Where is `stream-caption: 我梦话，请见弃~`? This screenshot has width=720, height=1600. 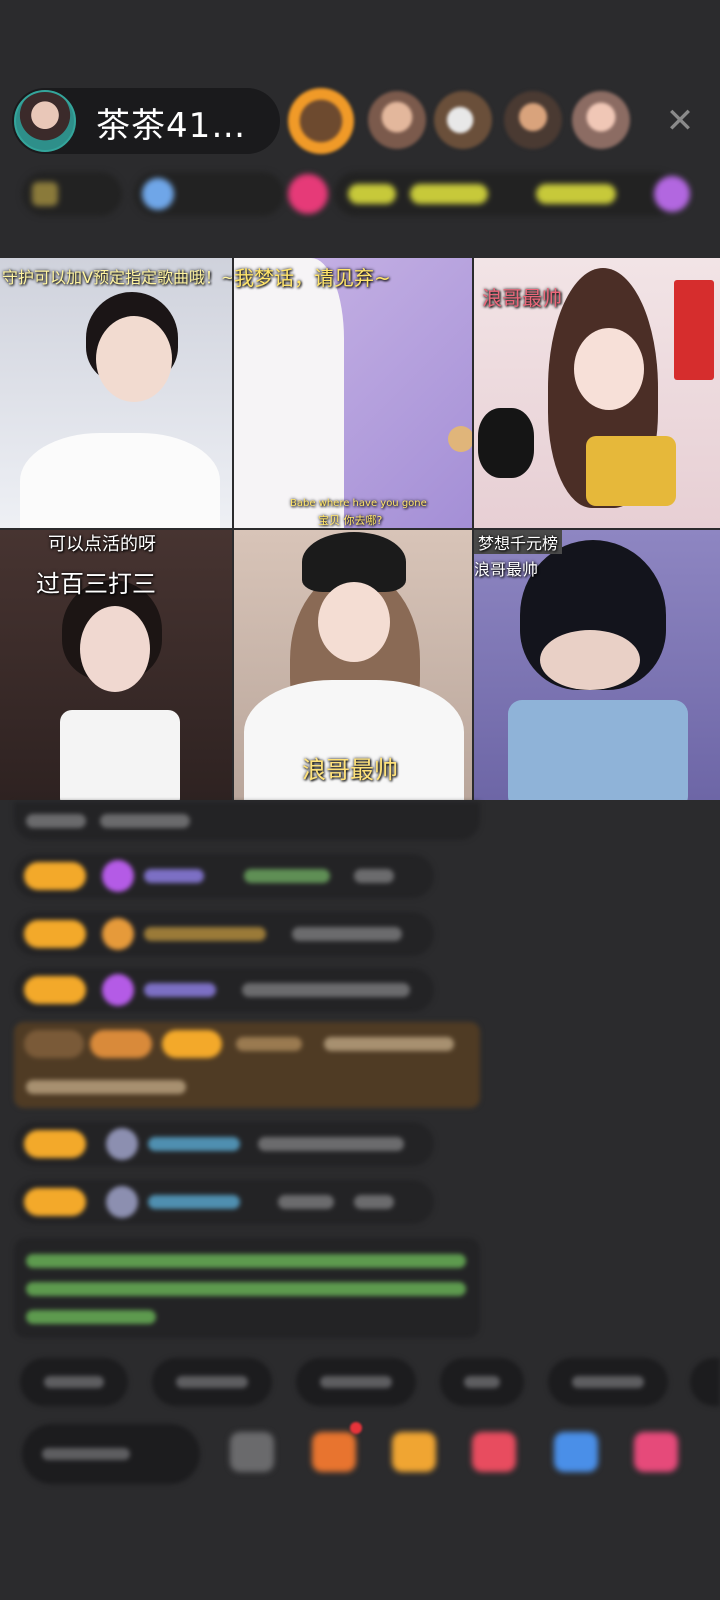
stream-caption: 我梦话，请见弃~ is located at coordinates (312, 278).